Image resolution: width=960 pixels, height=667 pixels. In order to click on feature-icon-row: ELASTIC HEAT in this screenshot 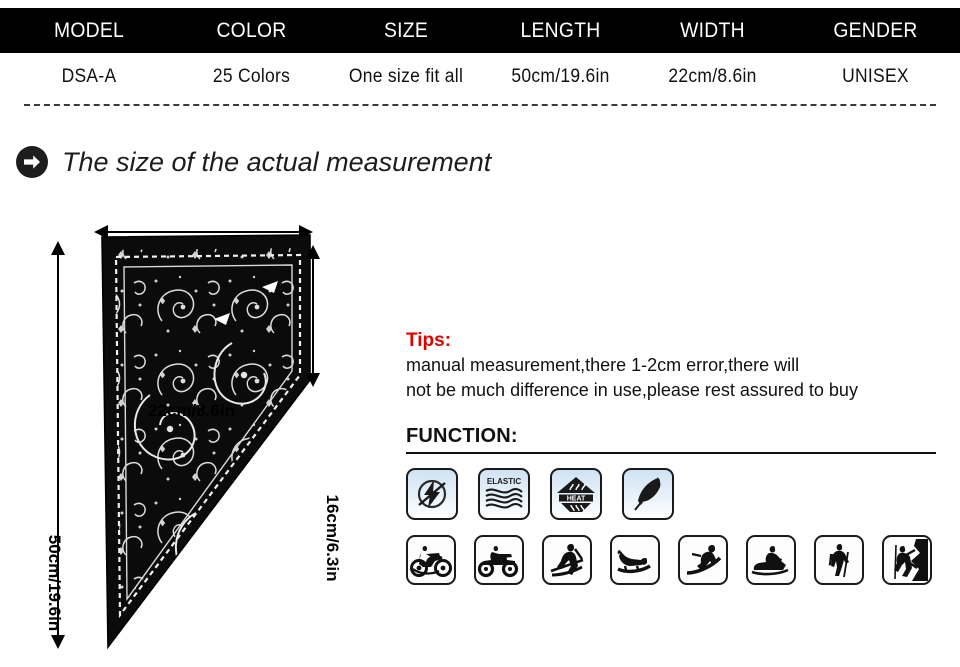, I will do `click(671, 494)`.